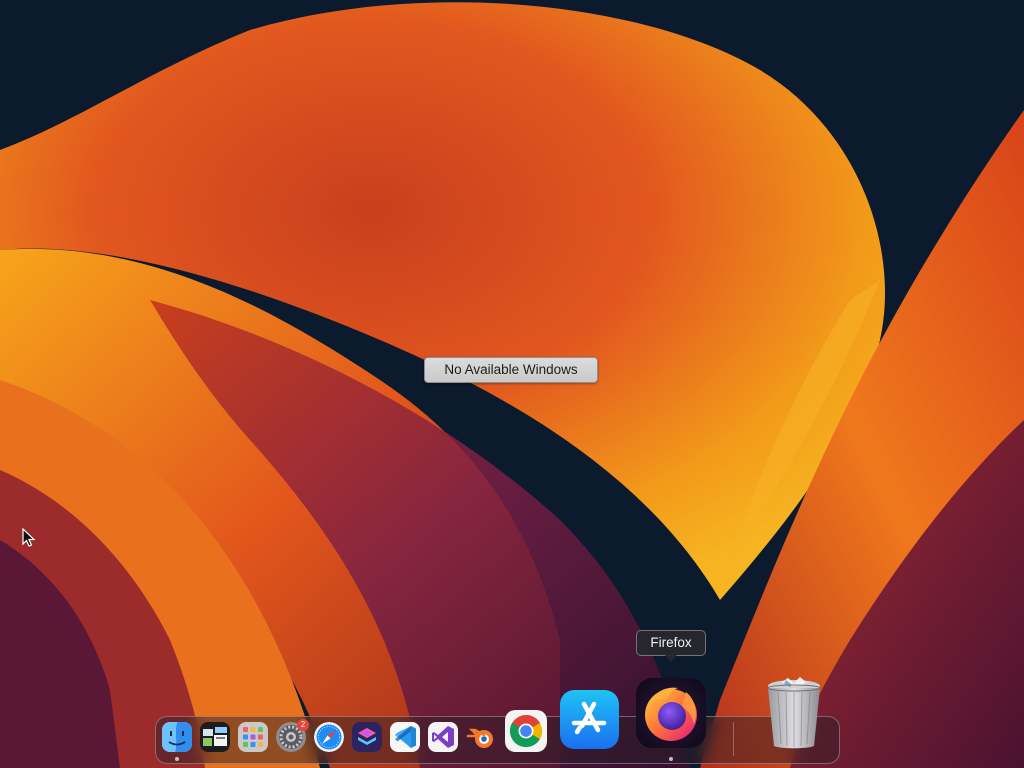  Describe the element at coordinates (253, 737) in the screenshot. I see `launchpad-icon` at that location.